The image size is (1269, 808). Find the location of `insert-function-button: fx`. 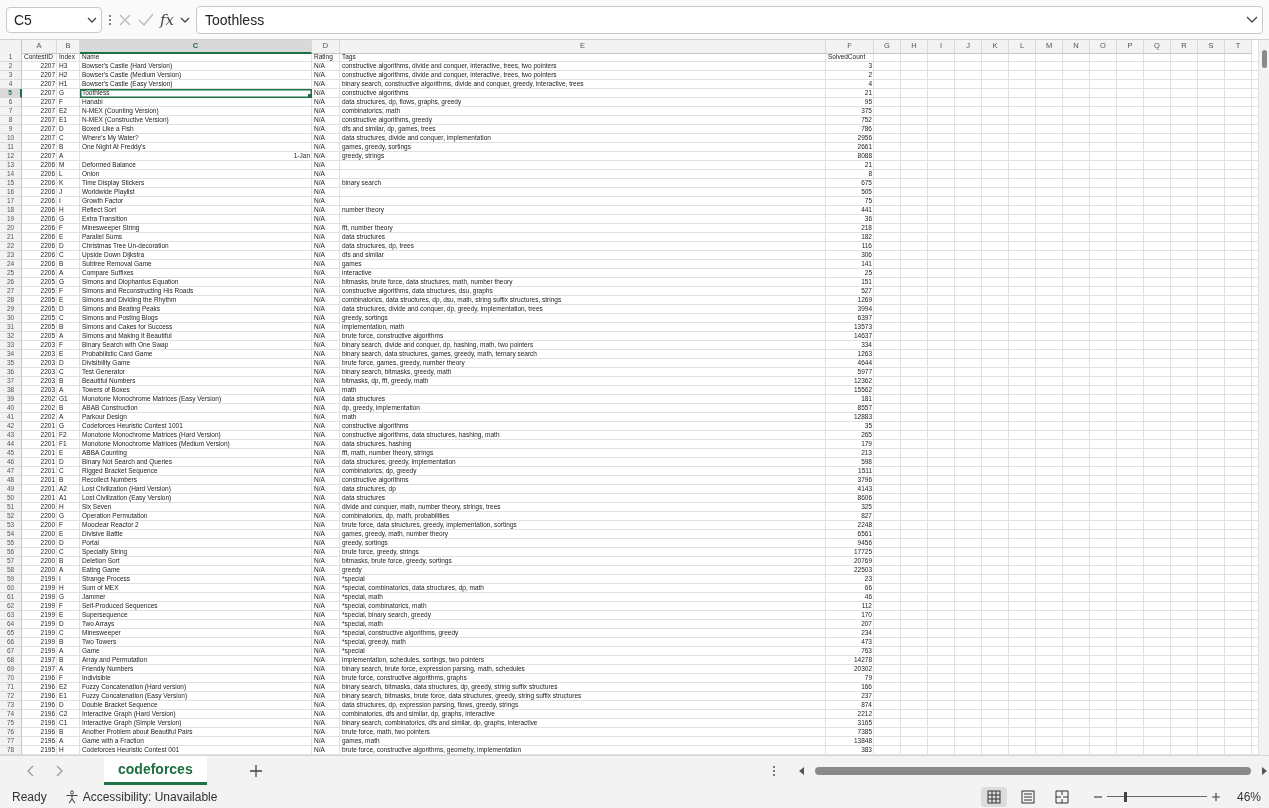

insert-function-button: fx is located at coordinates (167, 19).